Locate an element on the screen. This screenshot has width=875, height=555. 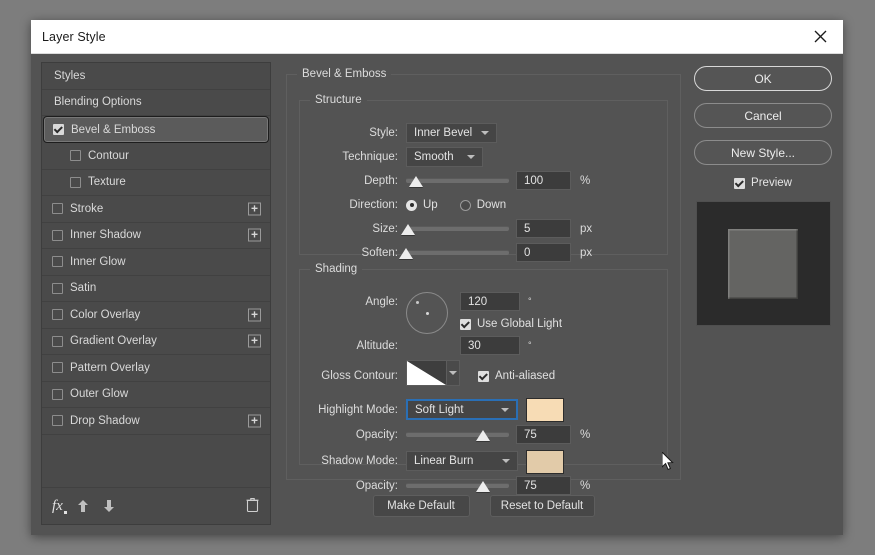
altitude-input: 30 is located at coordinates (490, 345).